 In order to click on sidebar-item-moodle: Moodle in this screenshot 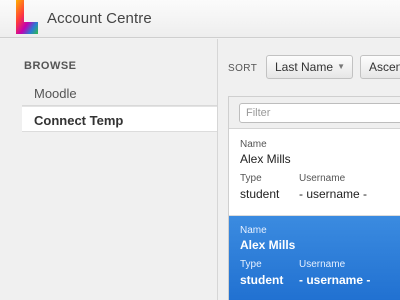, I will do `click(120, 93)`.